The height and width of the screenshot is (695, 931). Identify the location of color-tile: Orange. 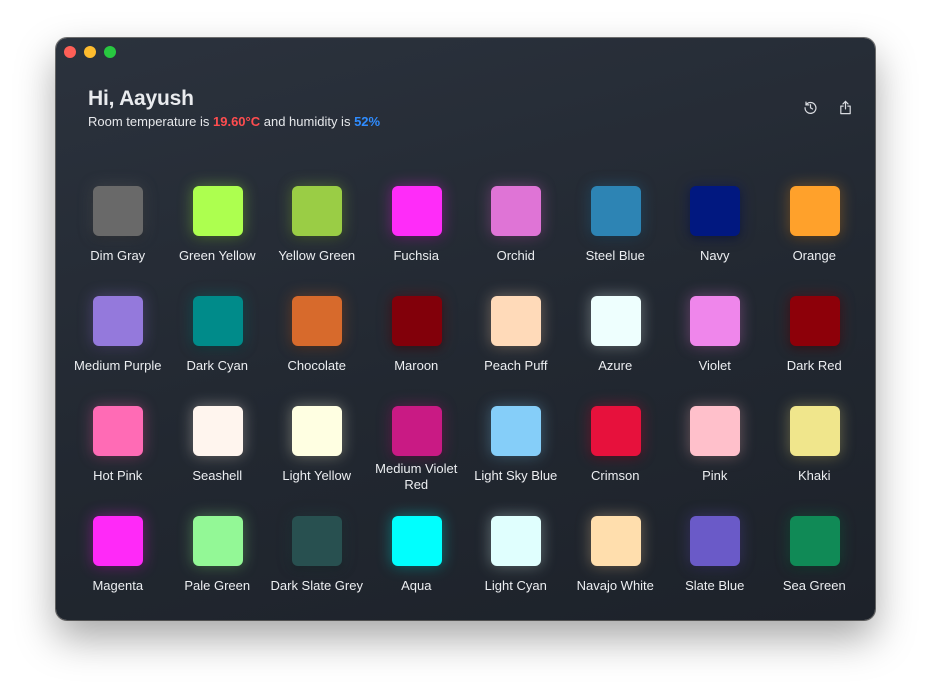
(815, 241).